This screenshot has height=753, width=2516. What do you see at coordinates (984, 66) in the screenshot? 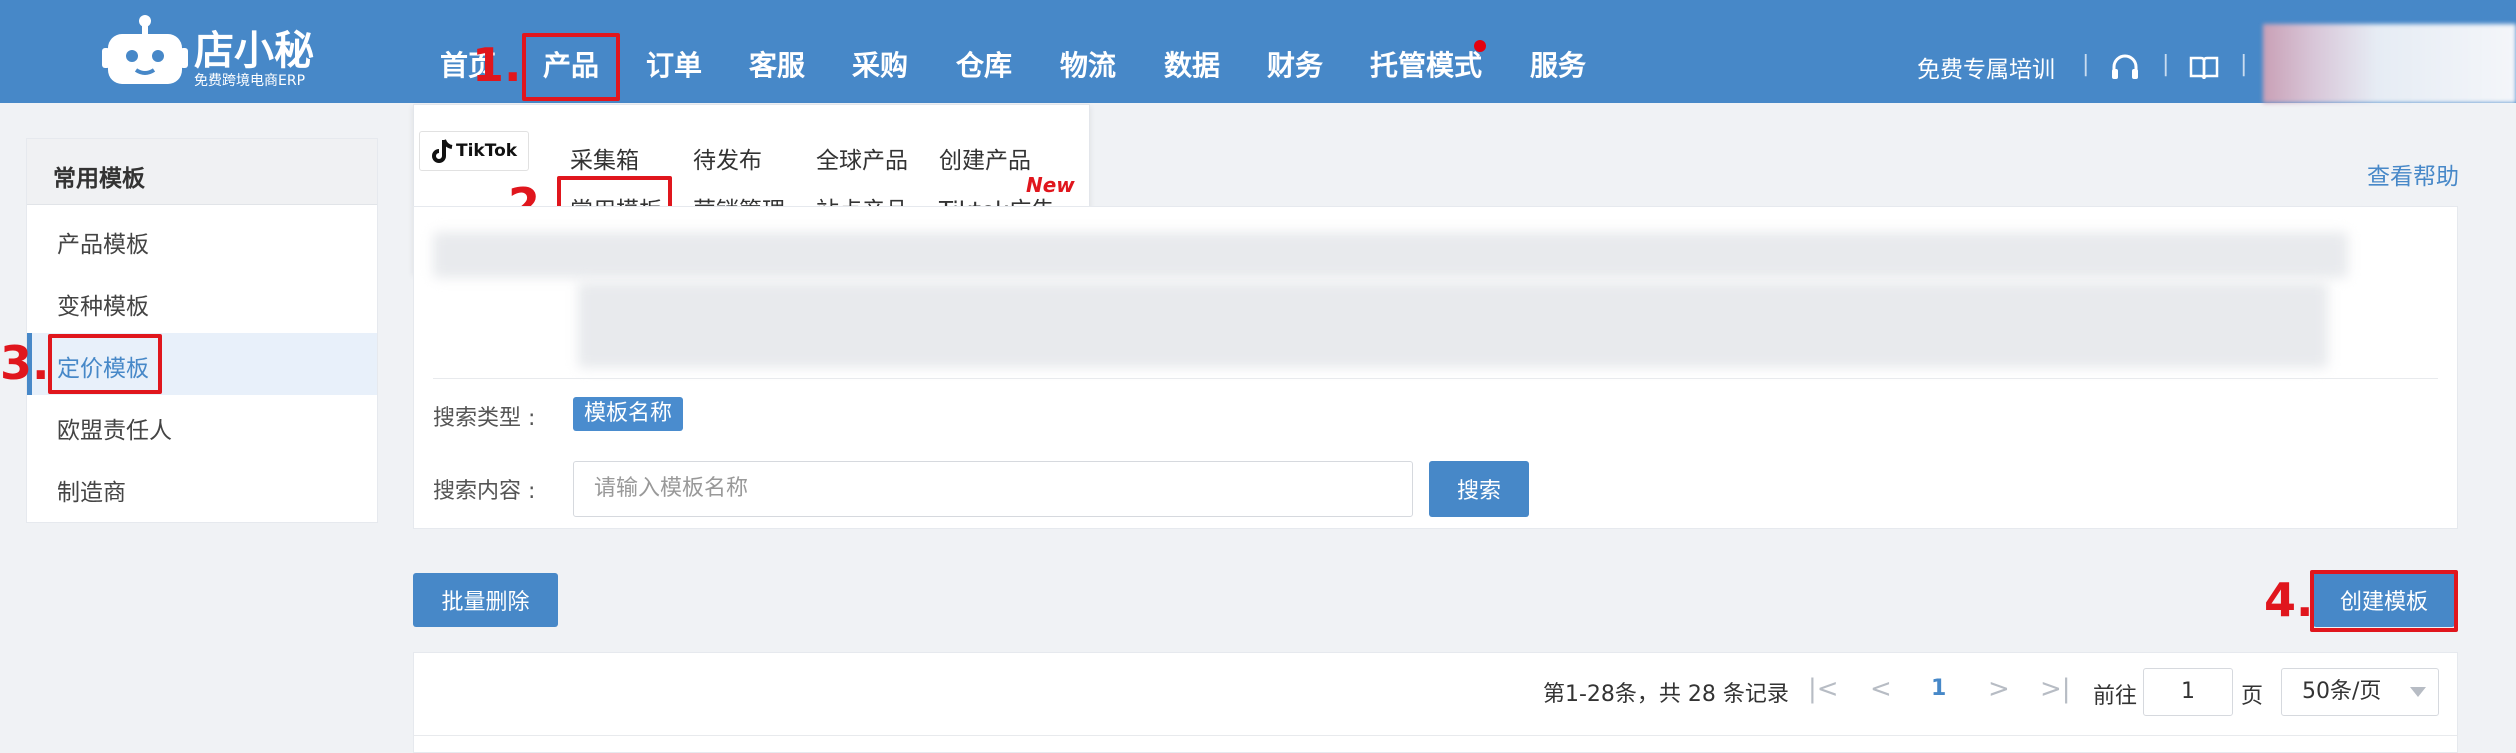
I see `nav-warehouse: 仓库` at bounding box center [984, 66].